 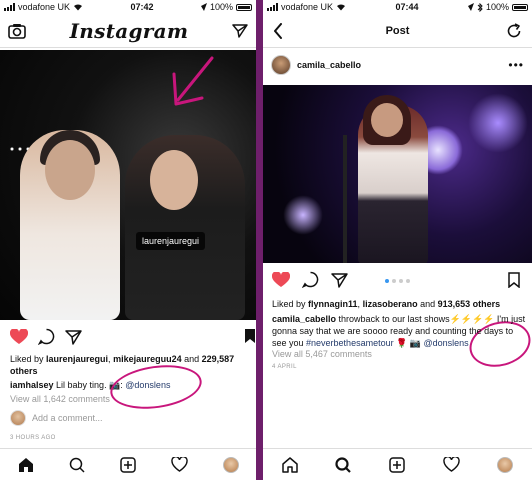 I want to click on performer-face, so click(x=387, y=120).